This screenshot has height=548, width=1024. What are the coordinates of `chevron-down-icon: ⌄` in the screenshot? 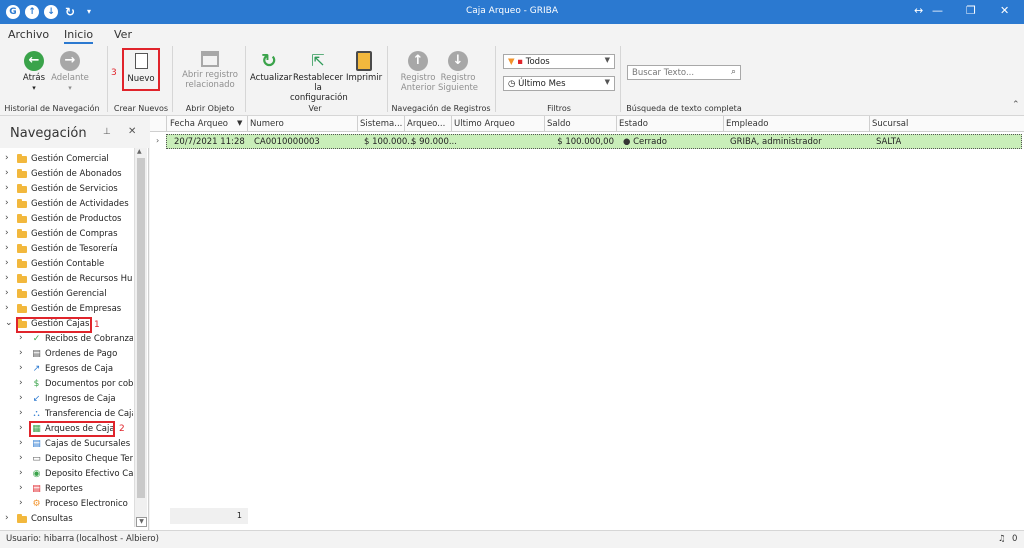 It's located at (10, 323).